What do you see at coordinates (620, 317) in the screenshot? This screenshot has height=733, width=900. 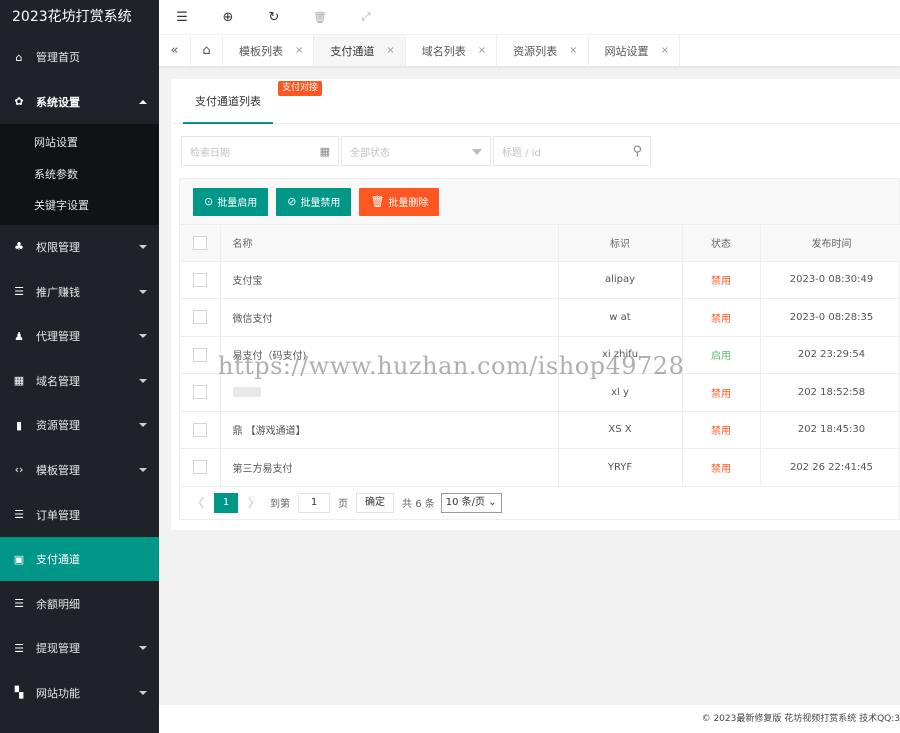 I see `cell-code: w at` at bounding box center [620, 317].